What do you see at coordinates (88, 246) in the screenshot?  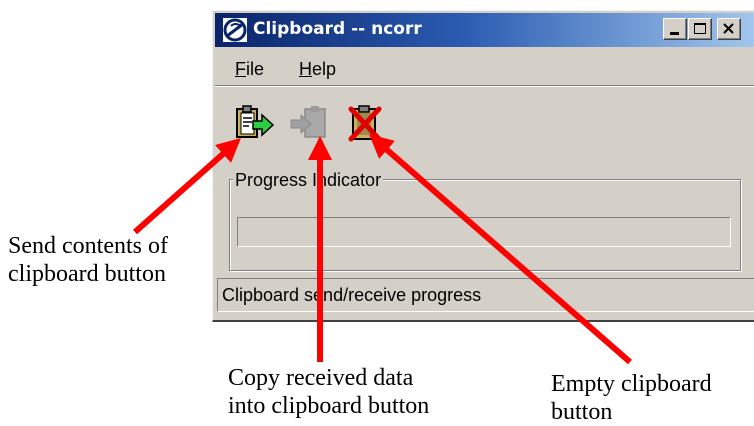 I see `annotation-send-line1: Send contents of` at bounding box center [88, 246].